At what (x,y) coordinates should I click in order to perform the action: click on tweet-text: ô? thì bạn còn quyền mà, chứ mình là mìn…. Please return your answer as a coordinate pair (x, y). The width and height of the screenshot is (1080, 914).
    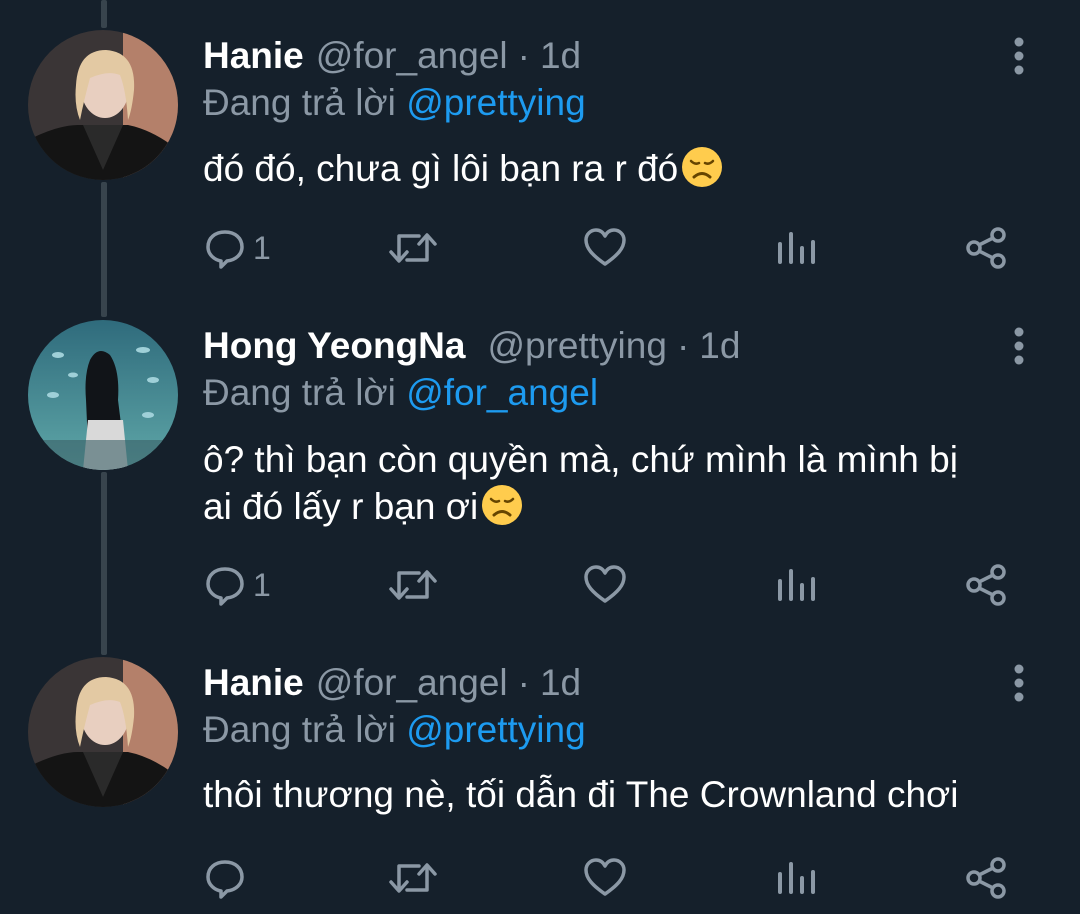
    Looking at the image, I should click on (623, 483).